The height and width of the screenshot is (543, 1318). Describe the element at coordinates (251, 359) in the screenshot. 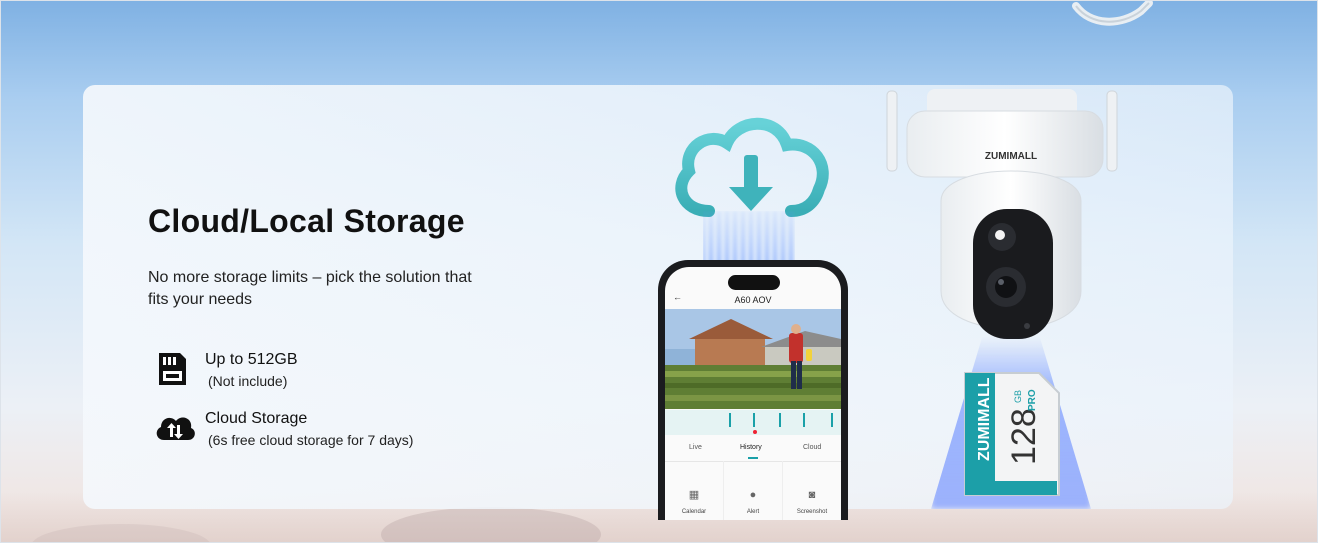

I see `feature-title: Up to 512GB` at that location.